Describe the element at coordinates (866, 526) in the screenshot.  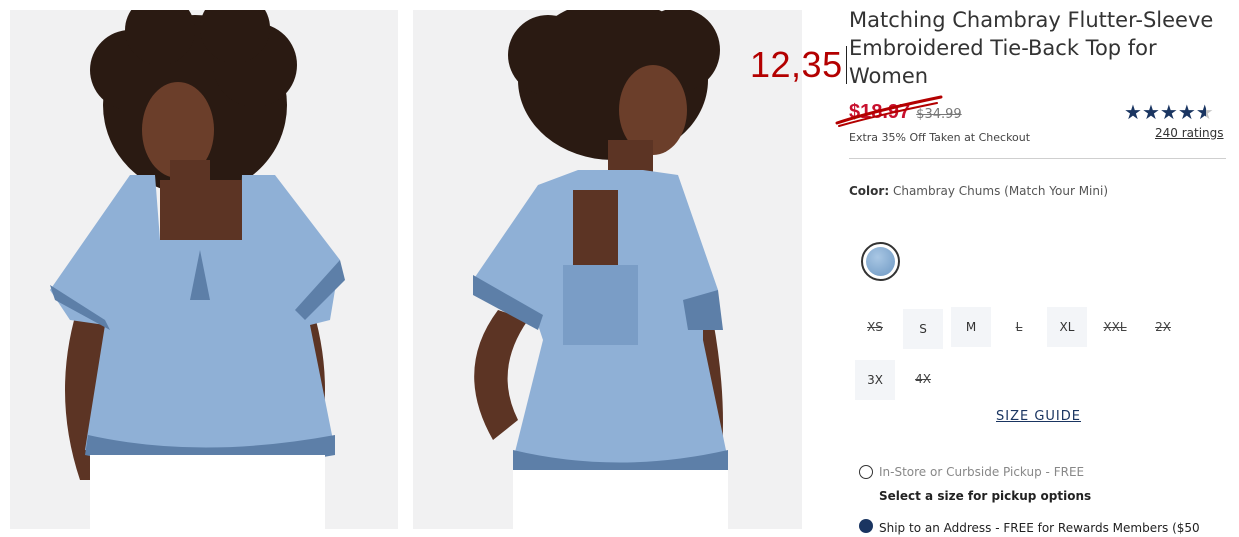
I see `ship-radio` at that location.